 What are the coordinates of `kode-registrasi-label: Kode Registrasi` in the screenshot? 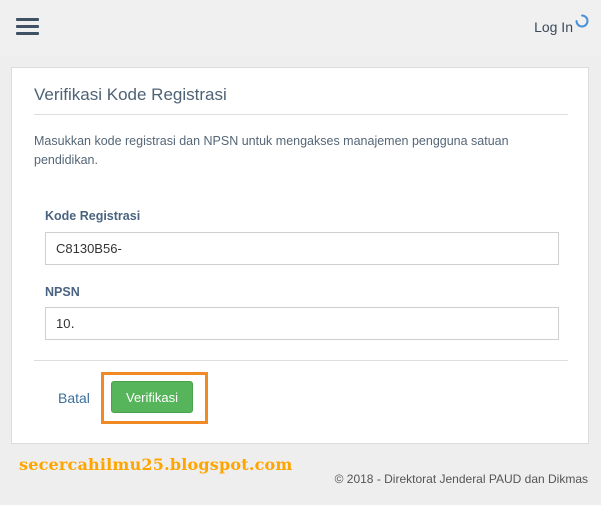 It's located at (93, 216).